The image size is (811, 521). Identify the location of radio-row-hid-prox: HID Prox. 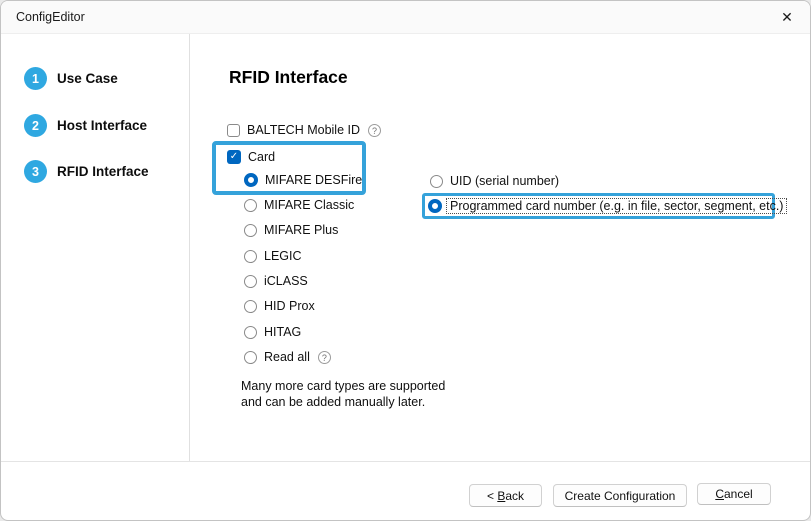
(279, 306).